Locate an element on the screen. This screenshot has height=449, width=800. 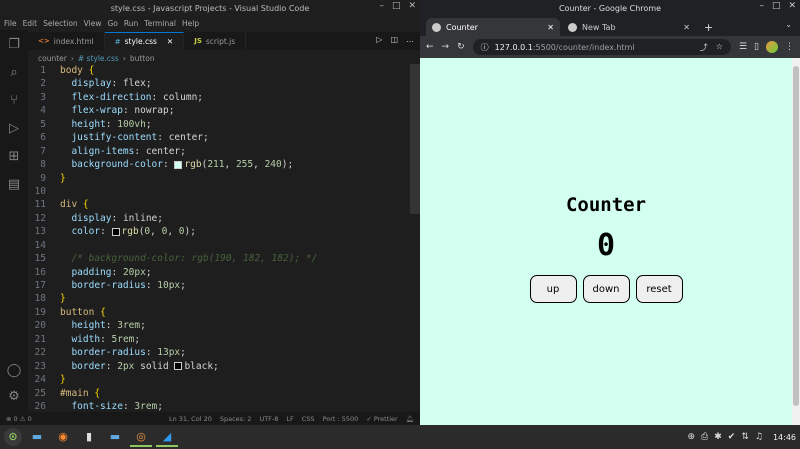
tab-label: script.js is located at coordinates (220, 41).